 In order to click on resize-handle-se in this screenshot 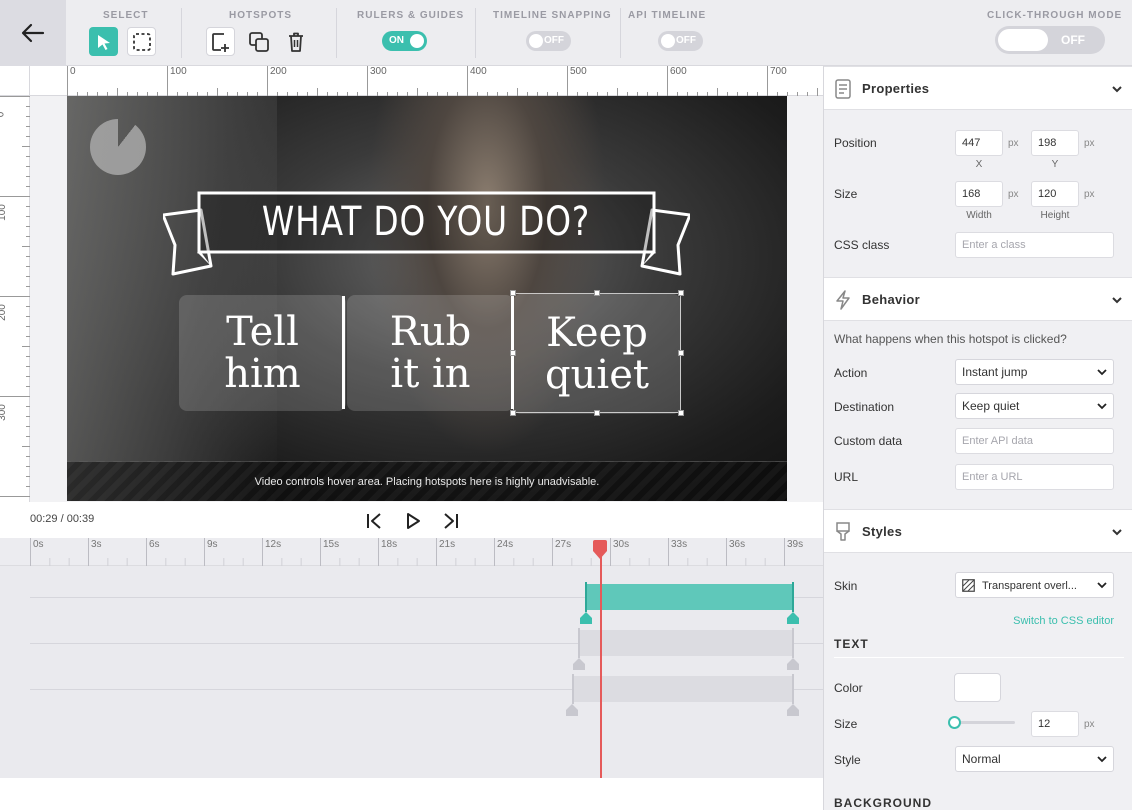, I will do `click(681, 413)`.